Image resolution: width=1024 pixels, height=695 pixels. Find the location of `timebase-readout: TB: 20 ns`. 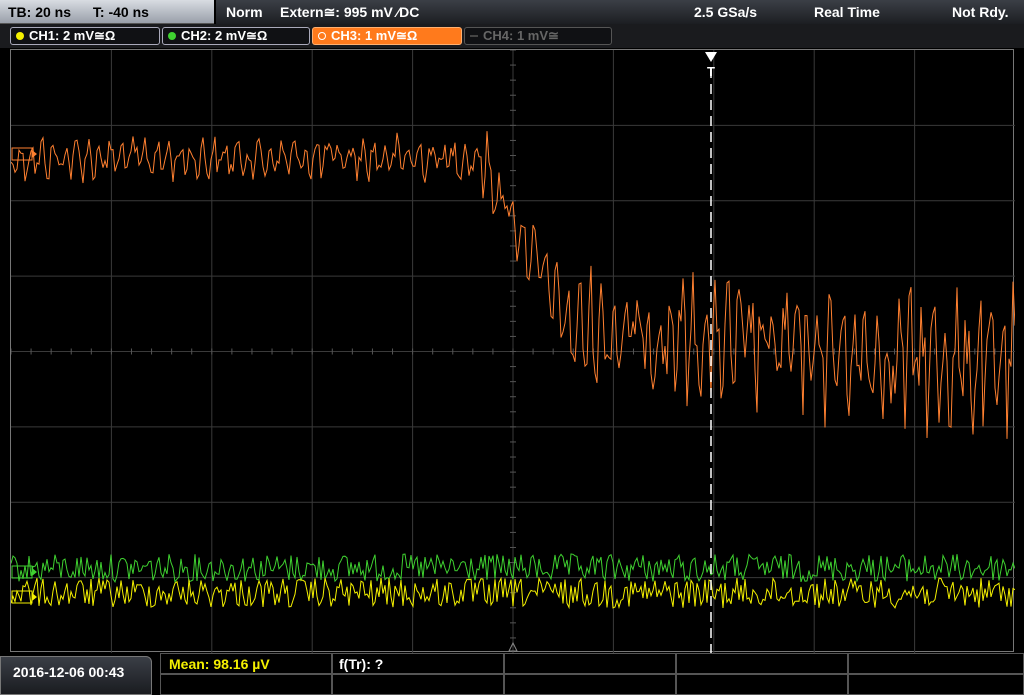

timebase-readout: TB: 20 ns is located at coordinates (39, 12).